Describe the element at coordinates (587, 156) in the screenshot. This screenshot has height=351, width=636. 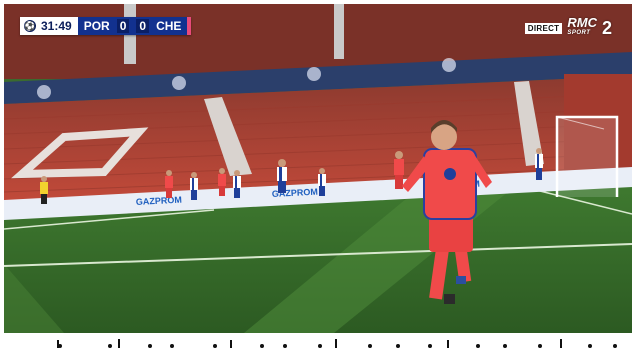
I see `goal` at that location.